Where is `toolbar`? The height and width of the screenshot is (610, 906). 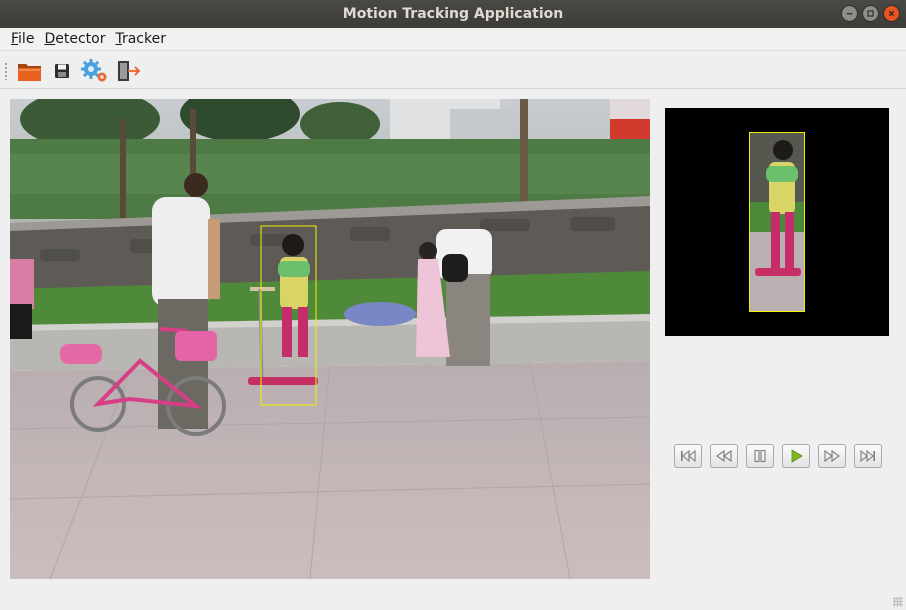
toolbar is located at coordinates (453, 70).